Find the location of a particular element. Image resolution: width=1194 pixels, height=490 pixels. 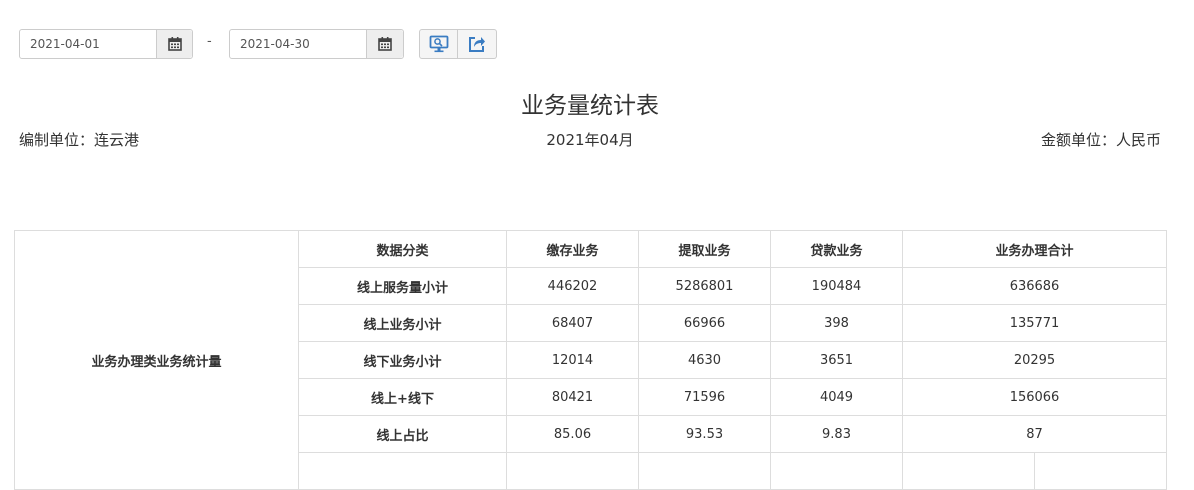

table-cell: 636686 is located at coordinates (1034, 286).